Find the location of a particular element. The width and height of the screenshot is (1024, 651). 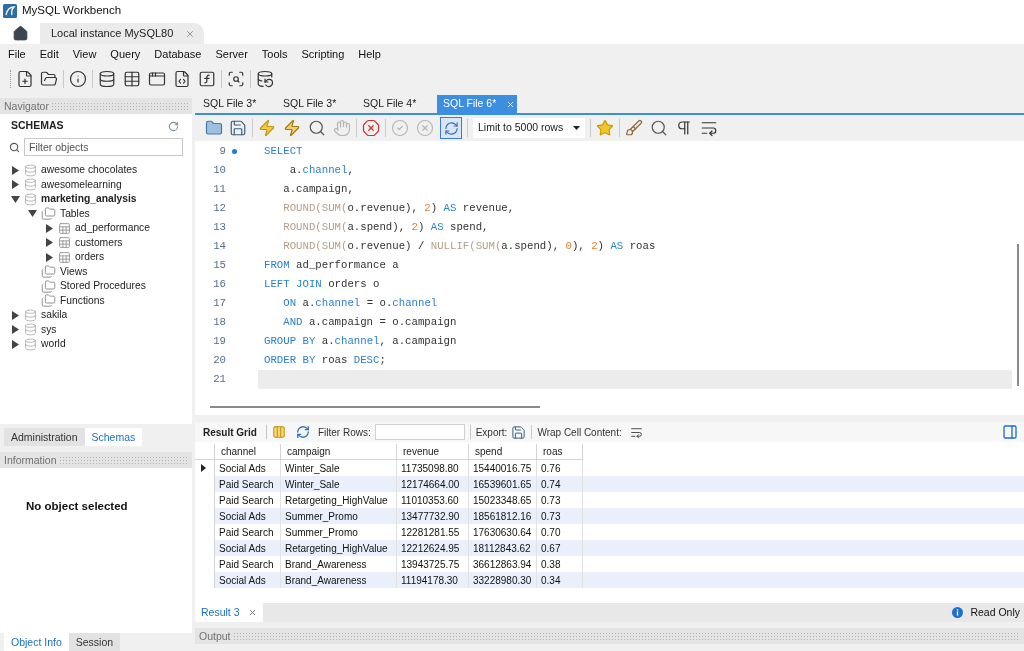

file-plus-icon is located at coordinates (25, 78).